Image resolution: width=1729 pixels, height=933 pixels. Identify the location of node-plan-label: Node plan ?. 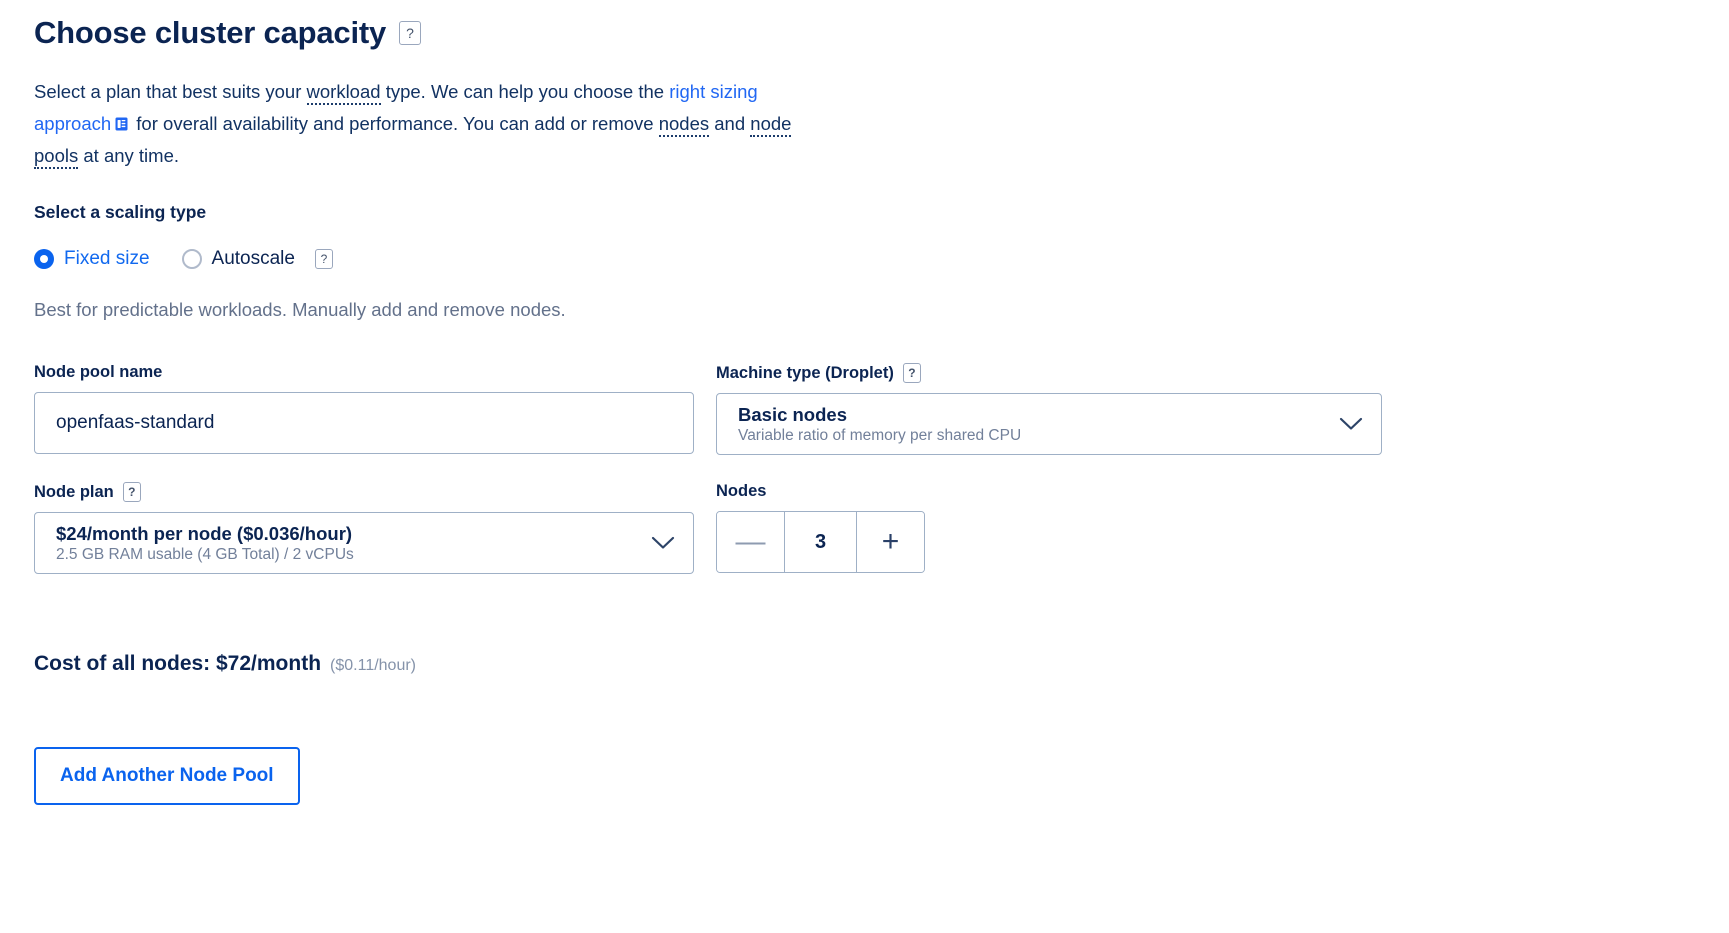
(364, 492).